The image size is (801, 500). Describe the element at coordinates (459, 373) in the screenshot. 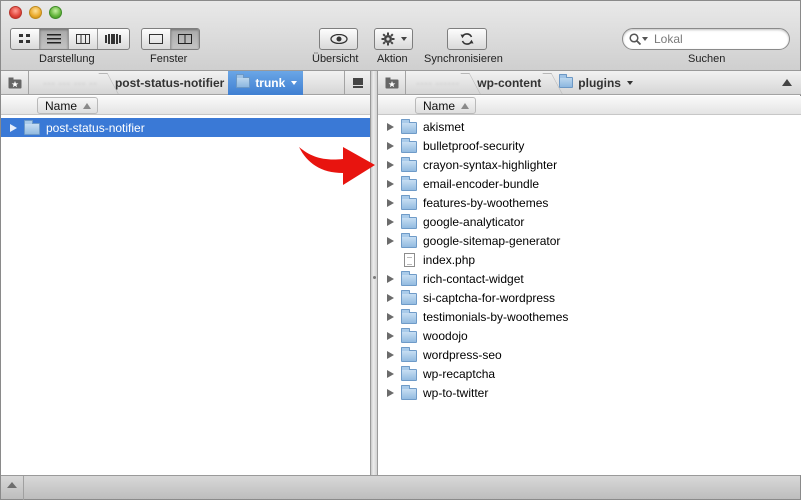

I see `file-name: wp-recaptcha` at that location.